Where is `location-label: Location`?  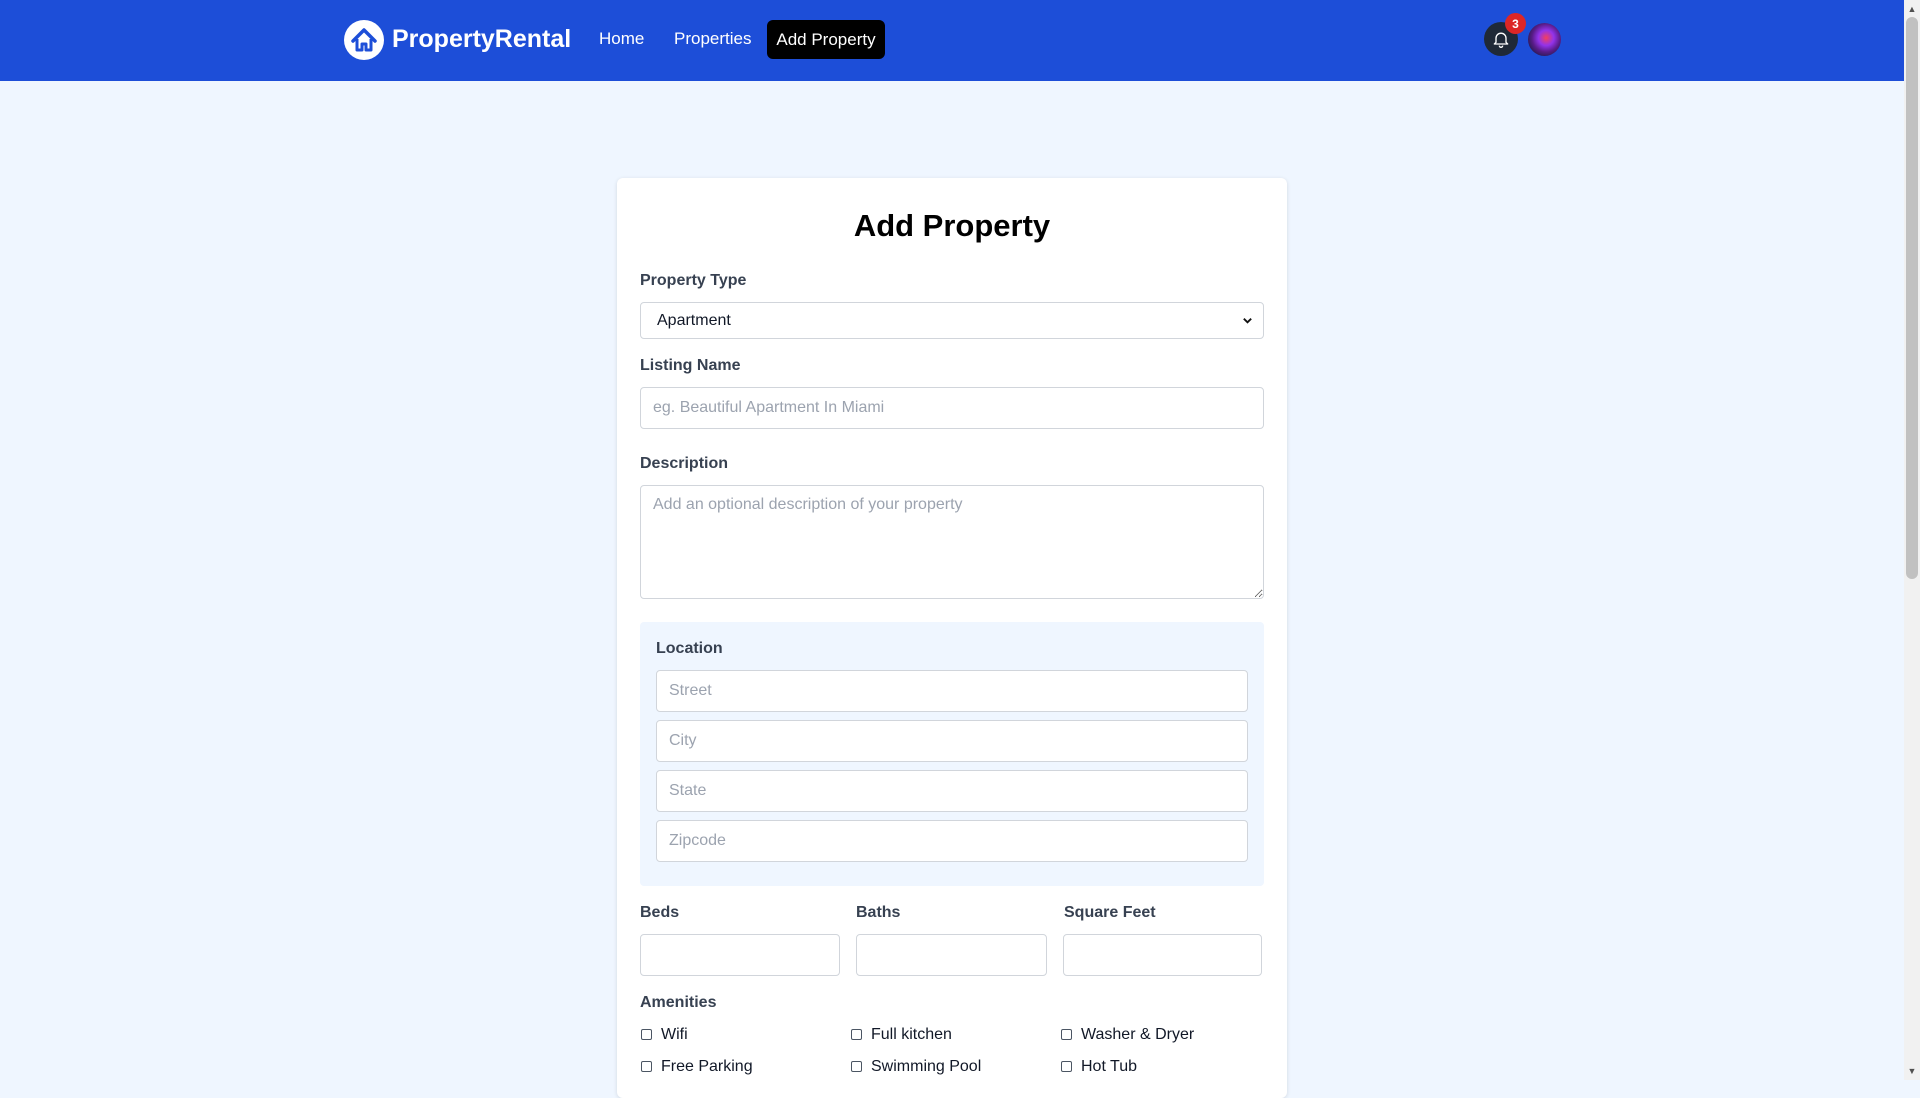 location-label: Location is located at coordinates (689, 648).